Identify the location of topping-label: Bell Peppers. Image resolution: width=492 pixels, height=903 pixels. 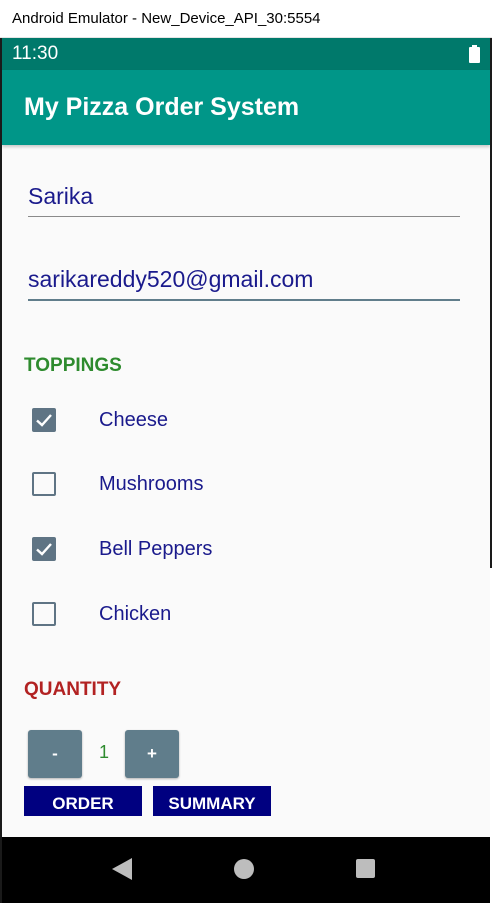
(156, 548).